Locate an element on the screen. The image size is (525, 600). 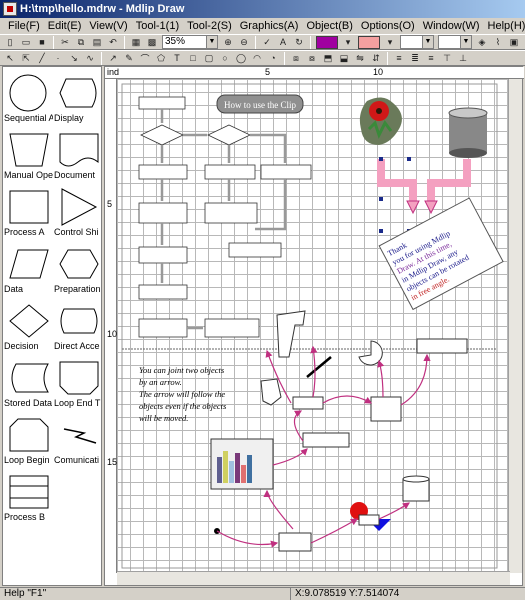
line-tool-icon: ╱ is located at coordinates (42, 58).